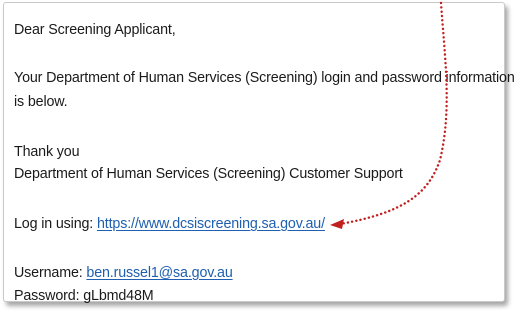 This screenshot has width=514, height=316. What do you see at coordinates (118, 296) in the screenshot?
I see `password-value: gLbmd48M` at bounding box center [118, 296].